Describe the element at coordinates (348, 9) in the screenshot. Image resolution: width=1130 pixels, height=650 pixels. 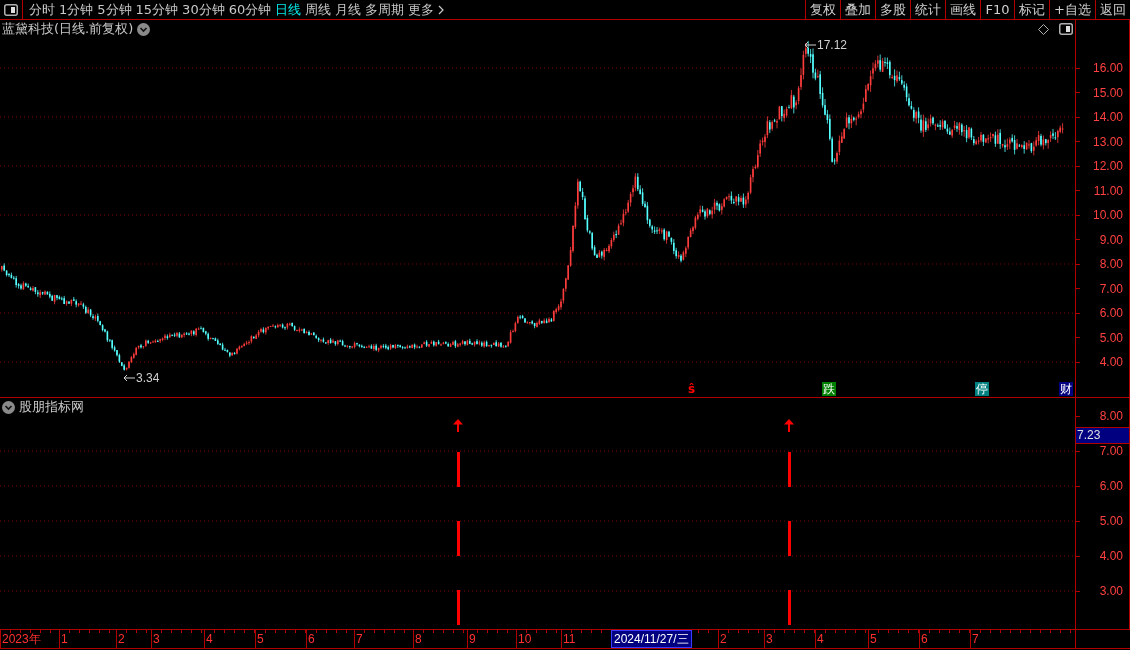
I see `period-tab: 月线` at that location.